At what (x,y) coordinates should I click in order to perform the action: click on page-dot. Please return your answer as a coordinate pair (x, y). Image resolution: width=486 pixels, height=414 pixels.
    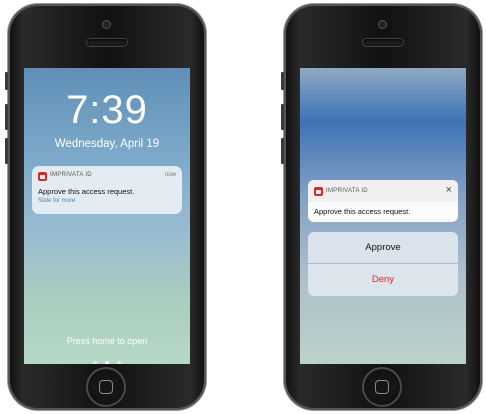
    Looking at the image, I should click on (94, 362).